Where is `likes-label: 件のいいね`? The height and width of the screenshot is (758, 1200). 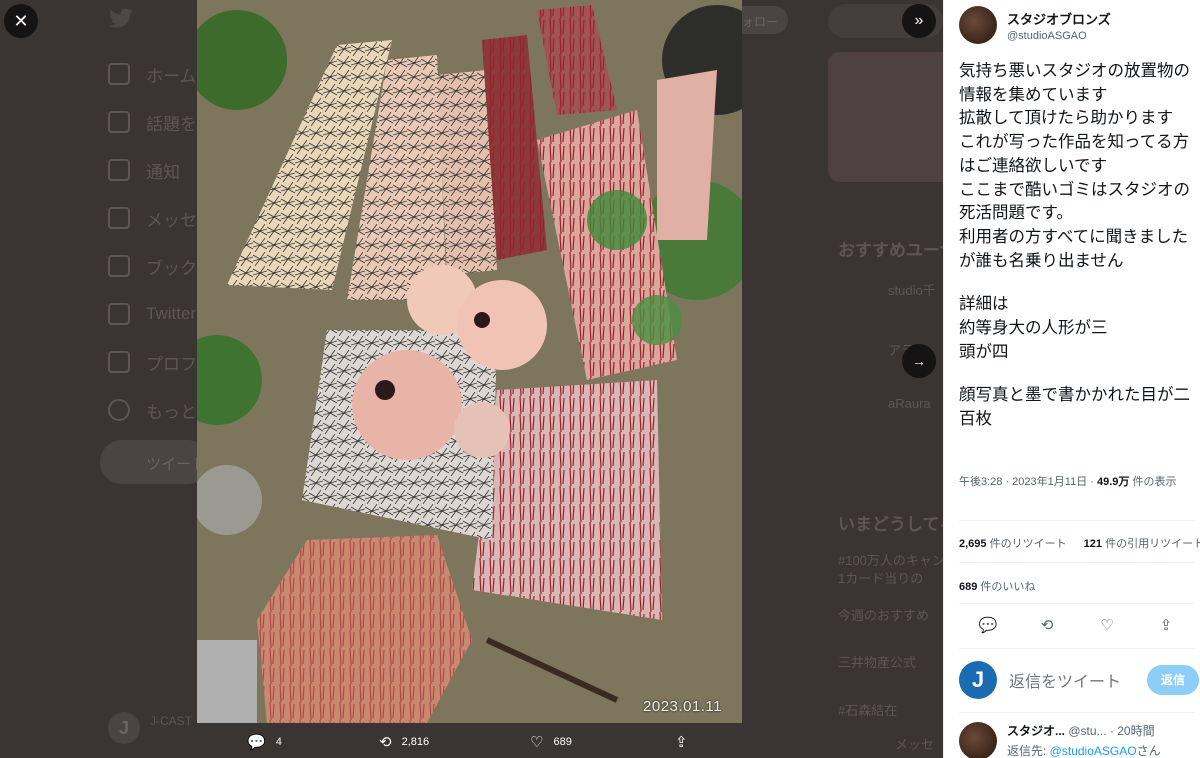
likes-label: 件のいいね is located at coordinates (1006, 587).